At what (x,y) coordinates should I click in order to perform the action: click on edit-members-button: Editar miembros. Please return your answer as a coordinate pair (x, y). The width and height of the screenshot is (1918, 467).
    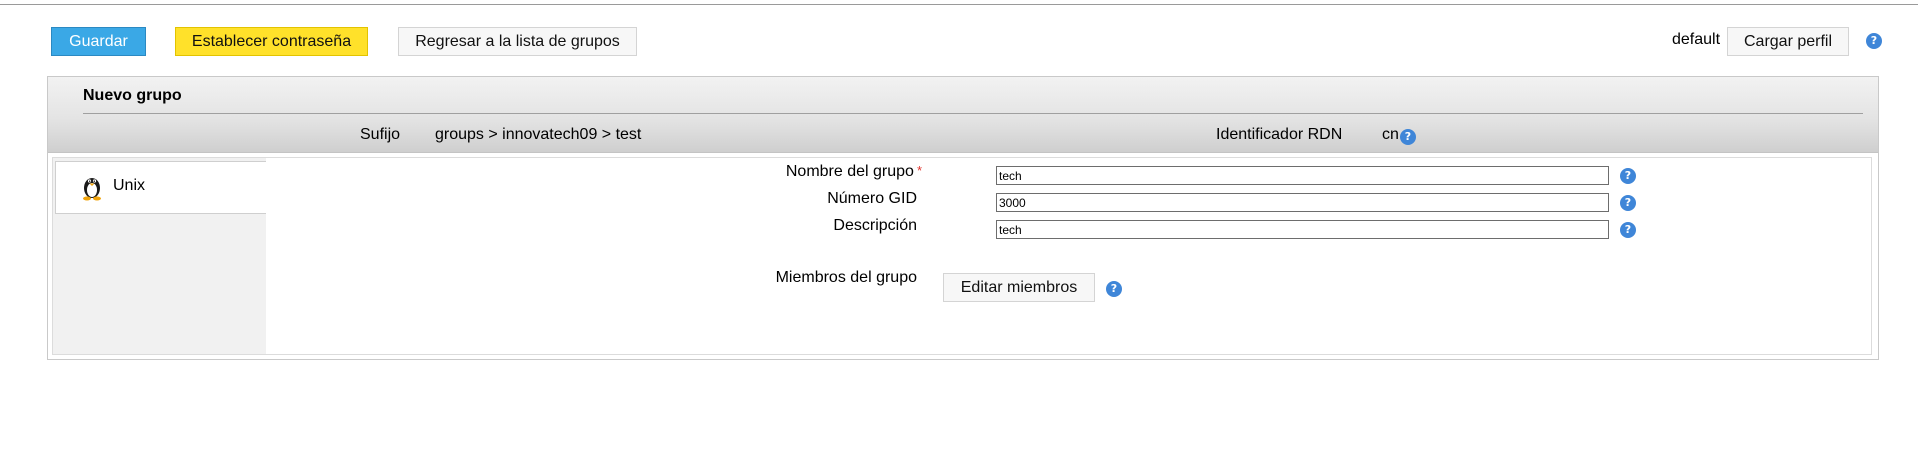
    Looking at the image, I should click on (1019, 287).